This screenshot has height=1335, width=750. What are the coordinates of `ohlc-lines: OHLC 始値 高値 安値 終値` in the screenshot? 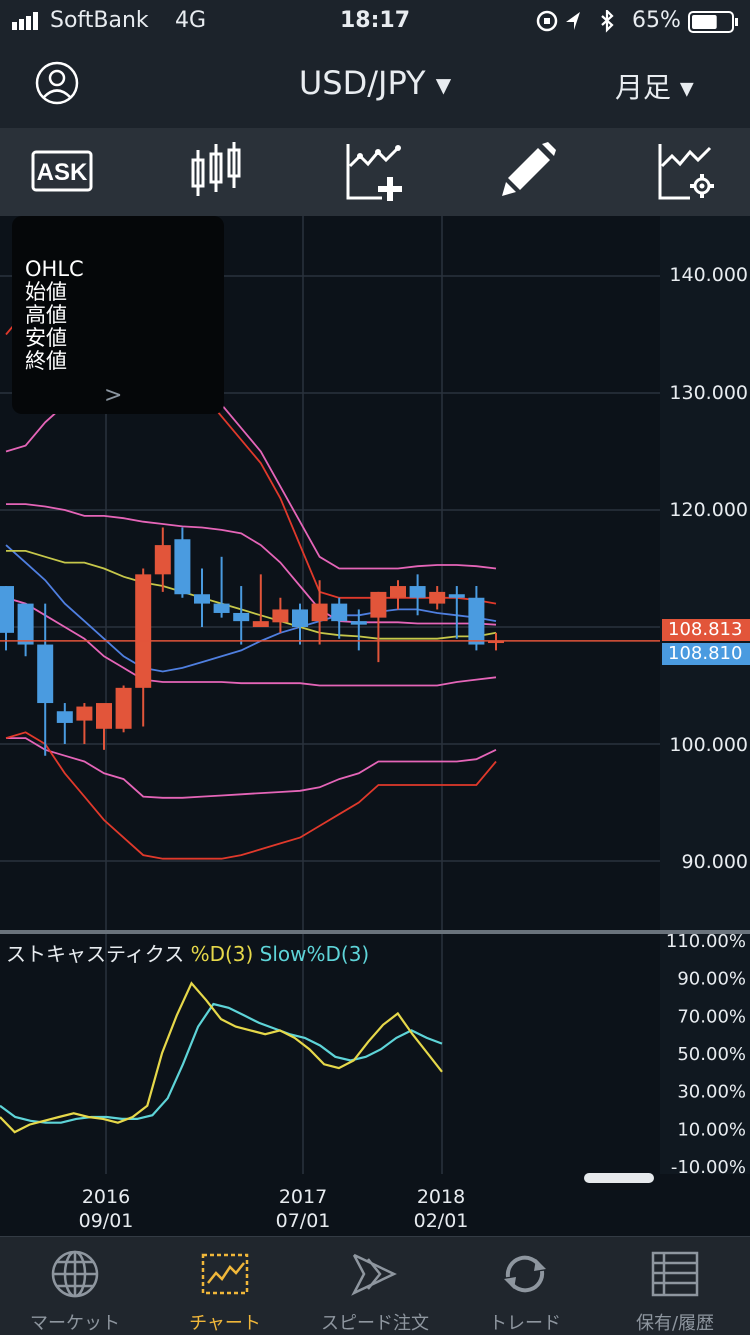 It's located at (54, 315).